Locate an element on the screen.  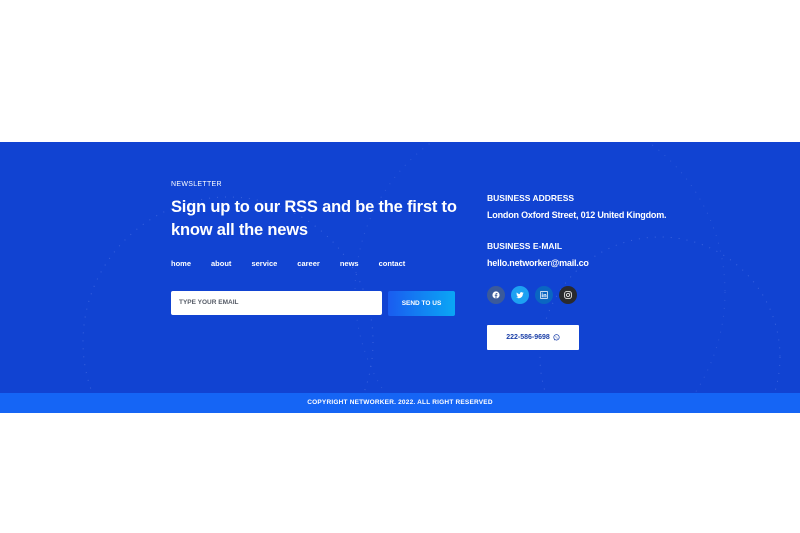
linkedin-icon is located at coordinates (544, 295).